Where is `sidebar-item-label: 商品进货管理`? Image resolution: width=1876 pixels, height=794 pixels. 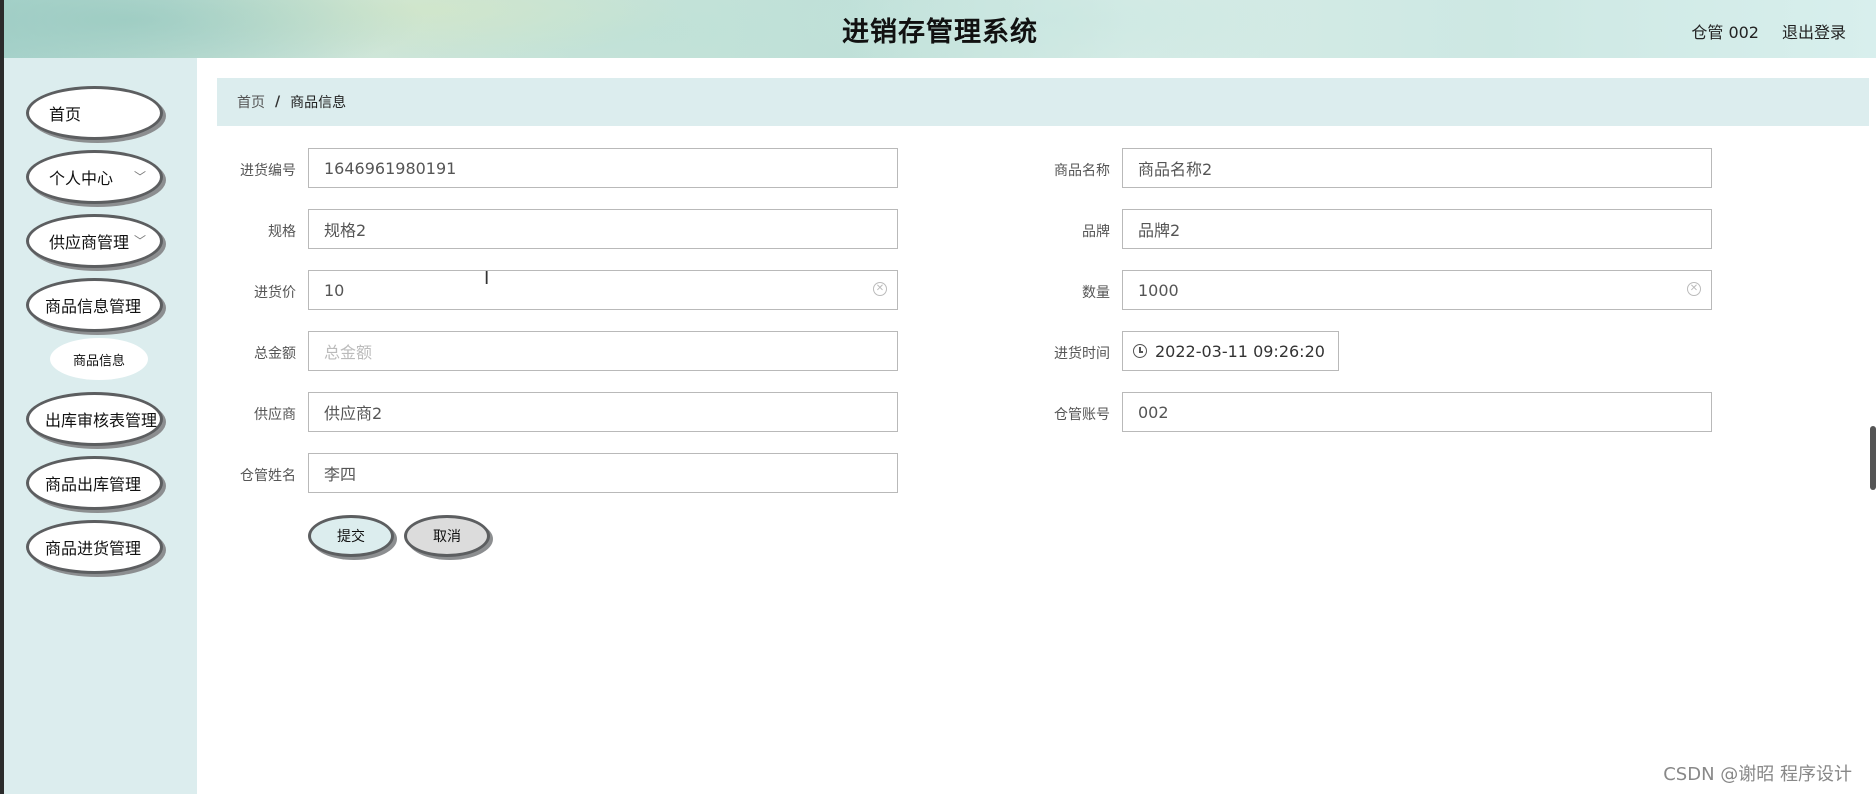
sidebar-item-label: 商品进货管理 is located at coordinates (93, 548).